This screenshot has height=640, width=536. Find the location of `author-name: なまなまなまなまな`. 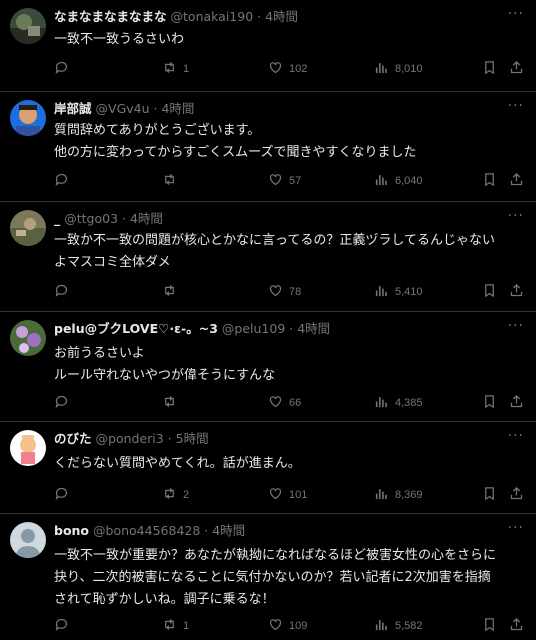

author-name: なまなまなまなまな is located at coordinates (110, 16).